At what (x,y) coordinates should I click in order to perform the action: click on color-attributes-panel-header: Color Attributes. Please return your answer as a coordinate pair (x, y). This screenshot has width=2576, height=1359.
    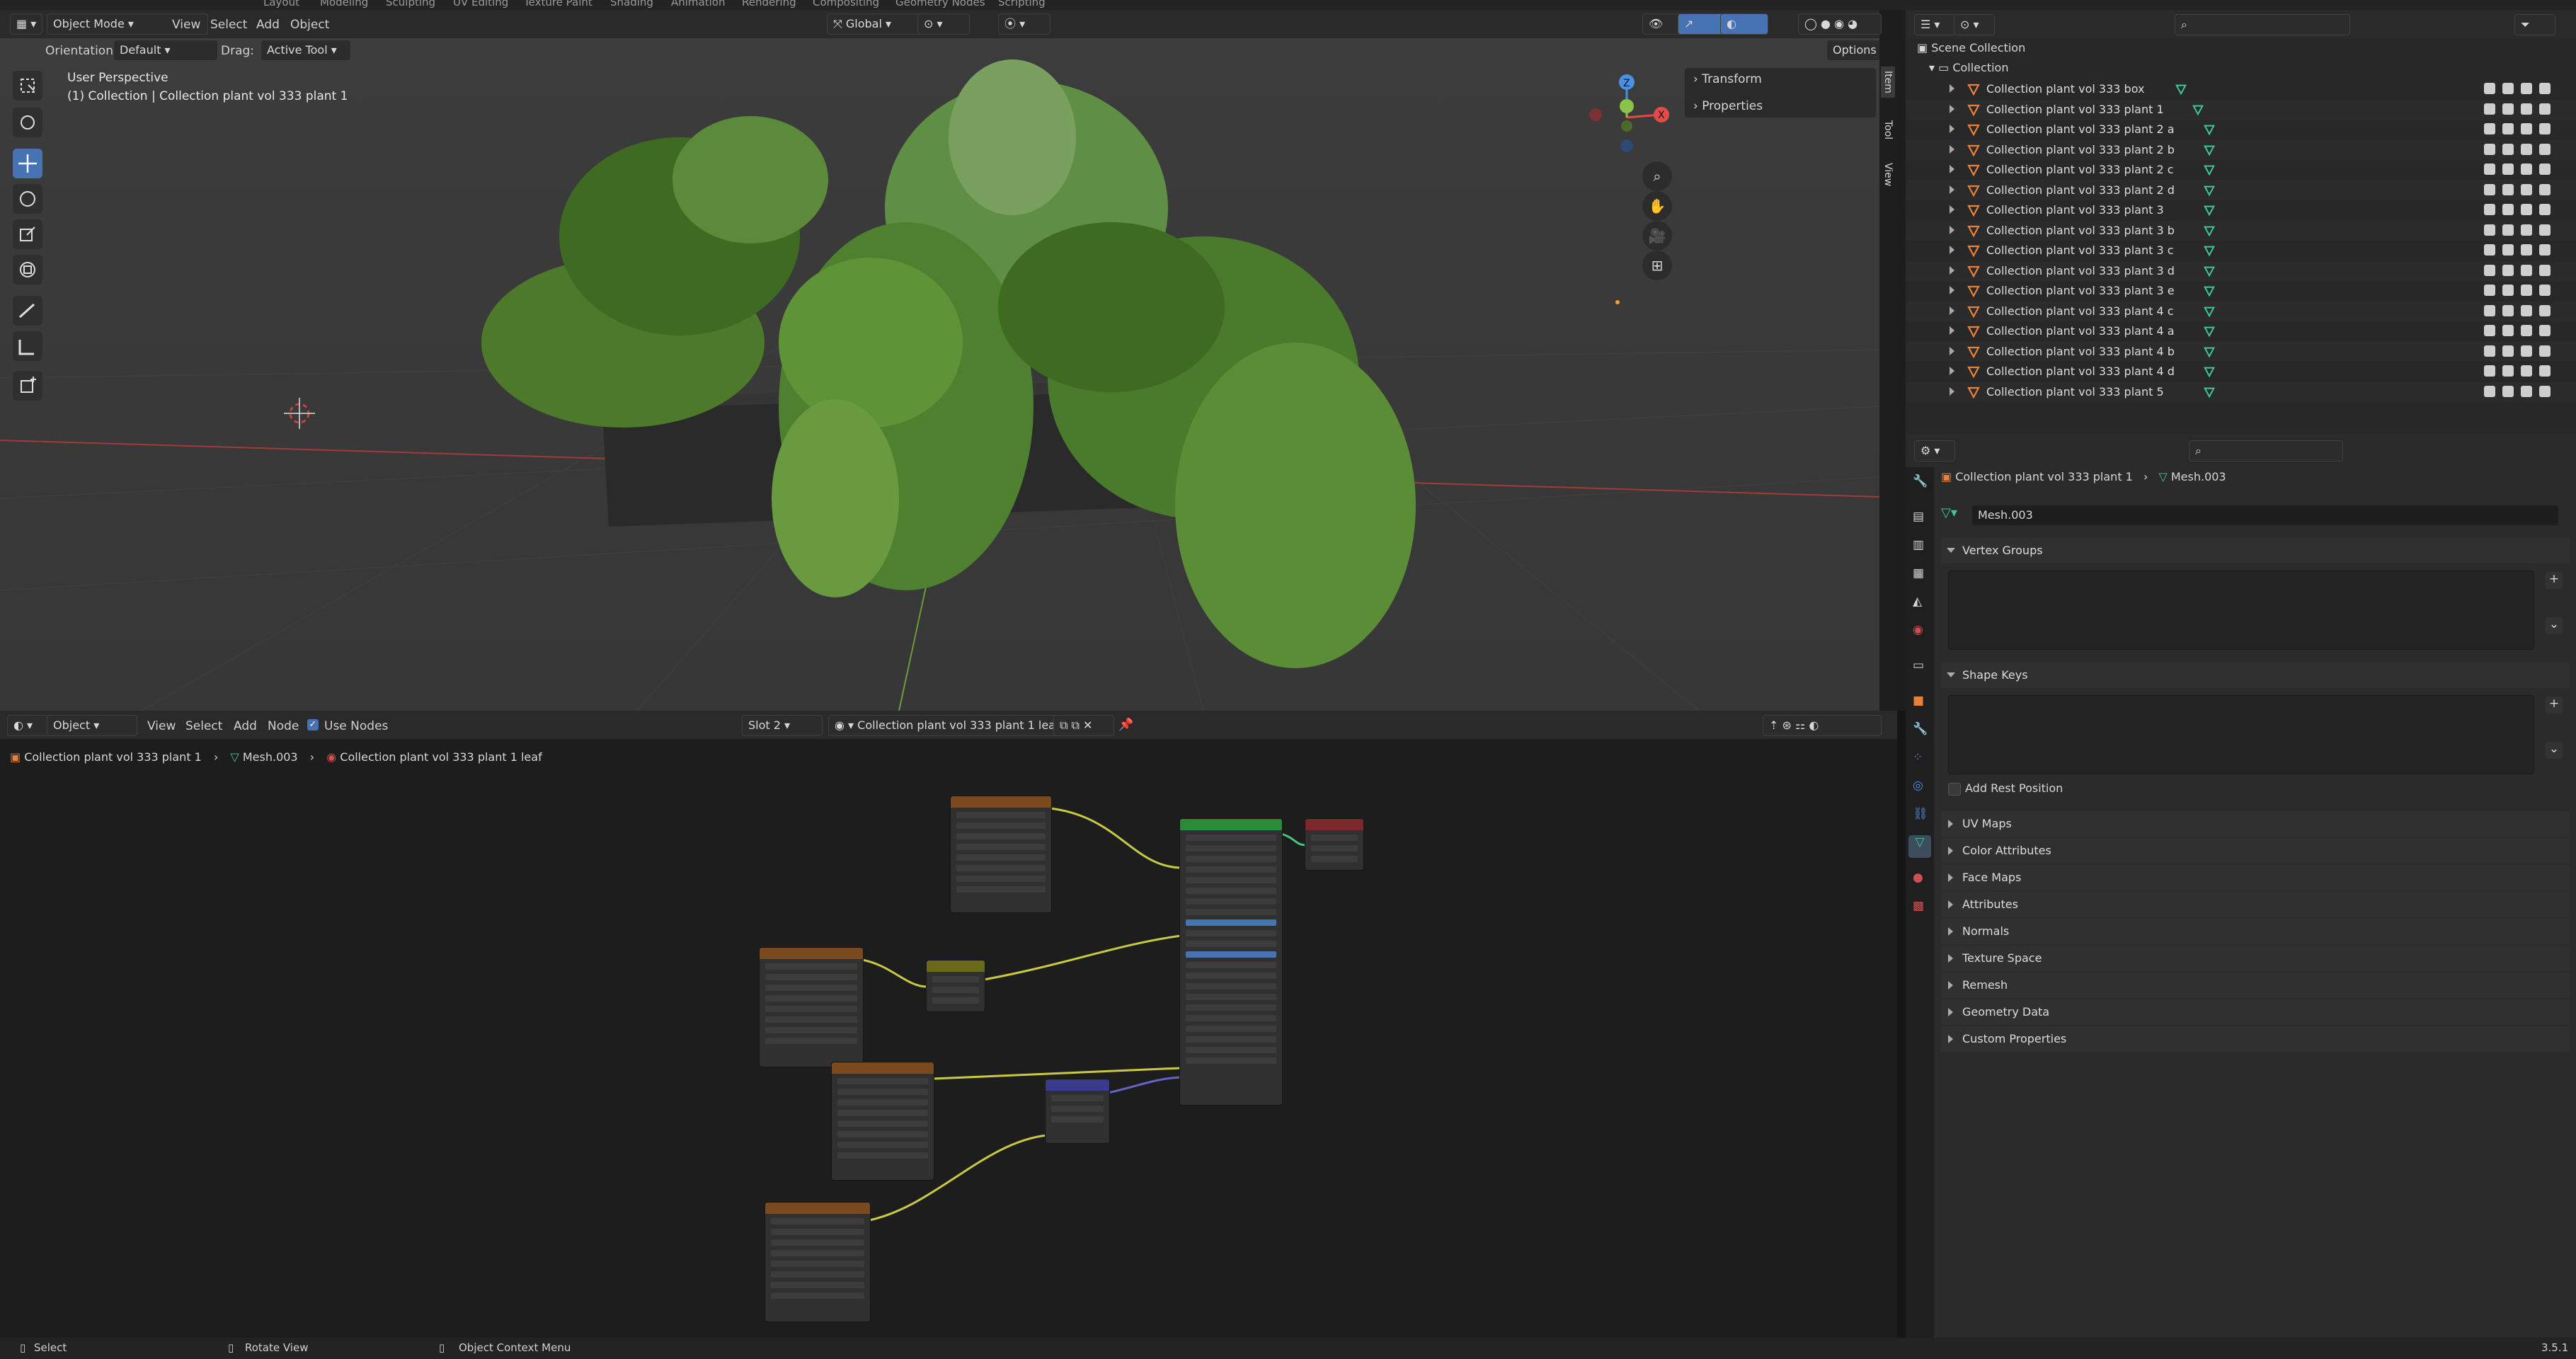
    Looking at the image, I should click on (2255, 851).